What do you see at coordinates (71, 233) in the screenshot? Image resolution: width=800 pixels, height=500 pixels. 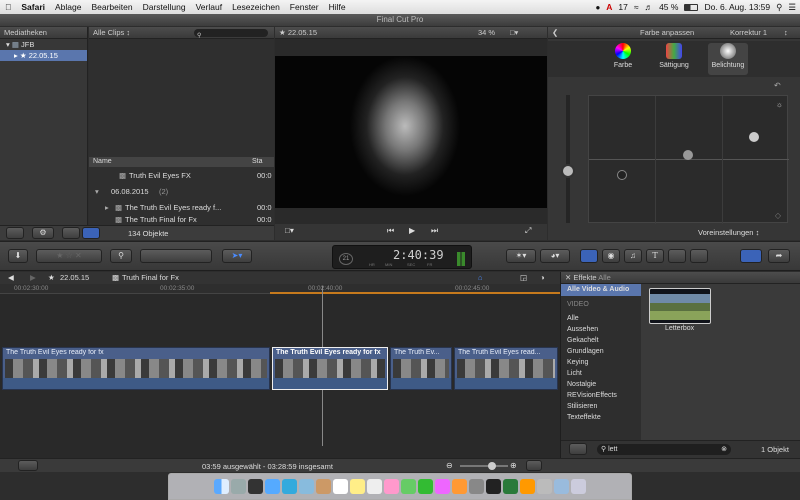 I see `filmstrip-view-button` at bounding box center [71, 233].